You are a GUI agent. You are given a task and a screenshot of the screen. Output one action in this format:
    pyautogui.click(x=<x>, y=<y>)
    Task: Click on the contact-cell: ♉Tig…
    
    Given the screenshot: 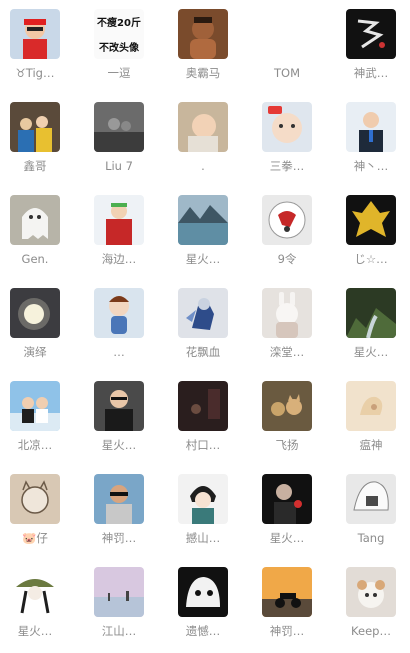 What is the action you would take?
    pyautogui.click(x=35, y=52)
    